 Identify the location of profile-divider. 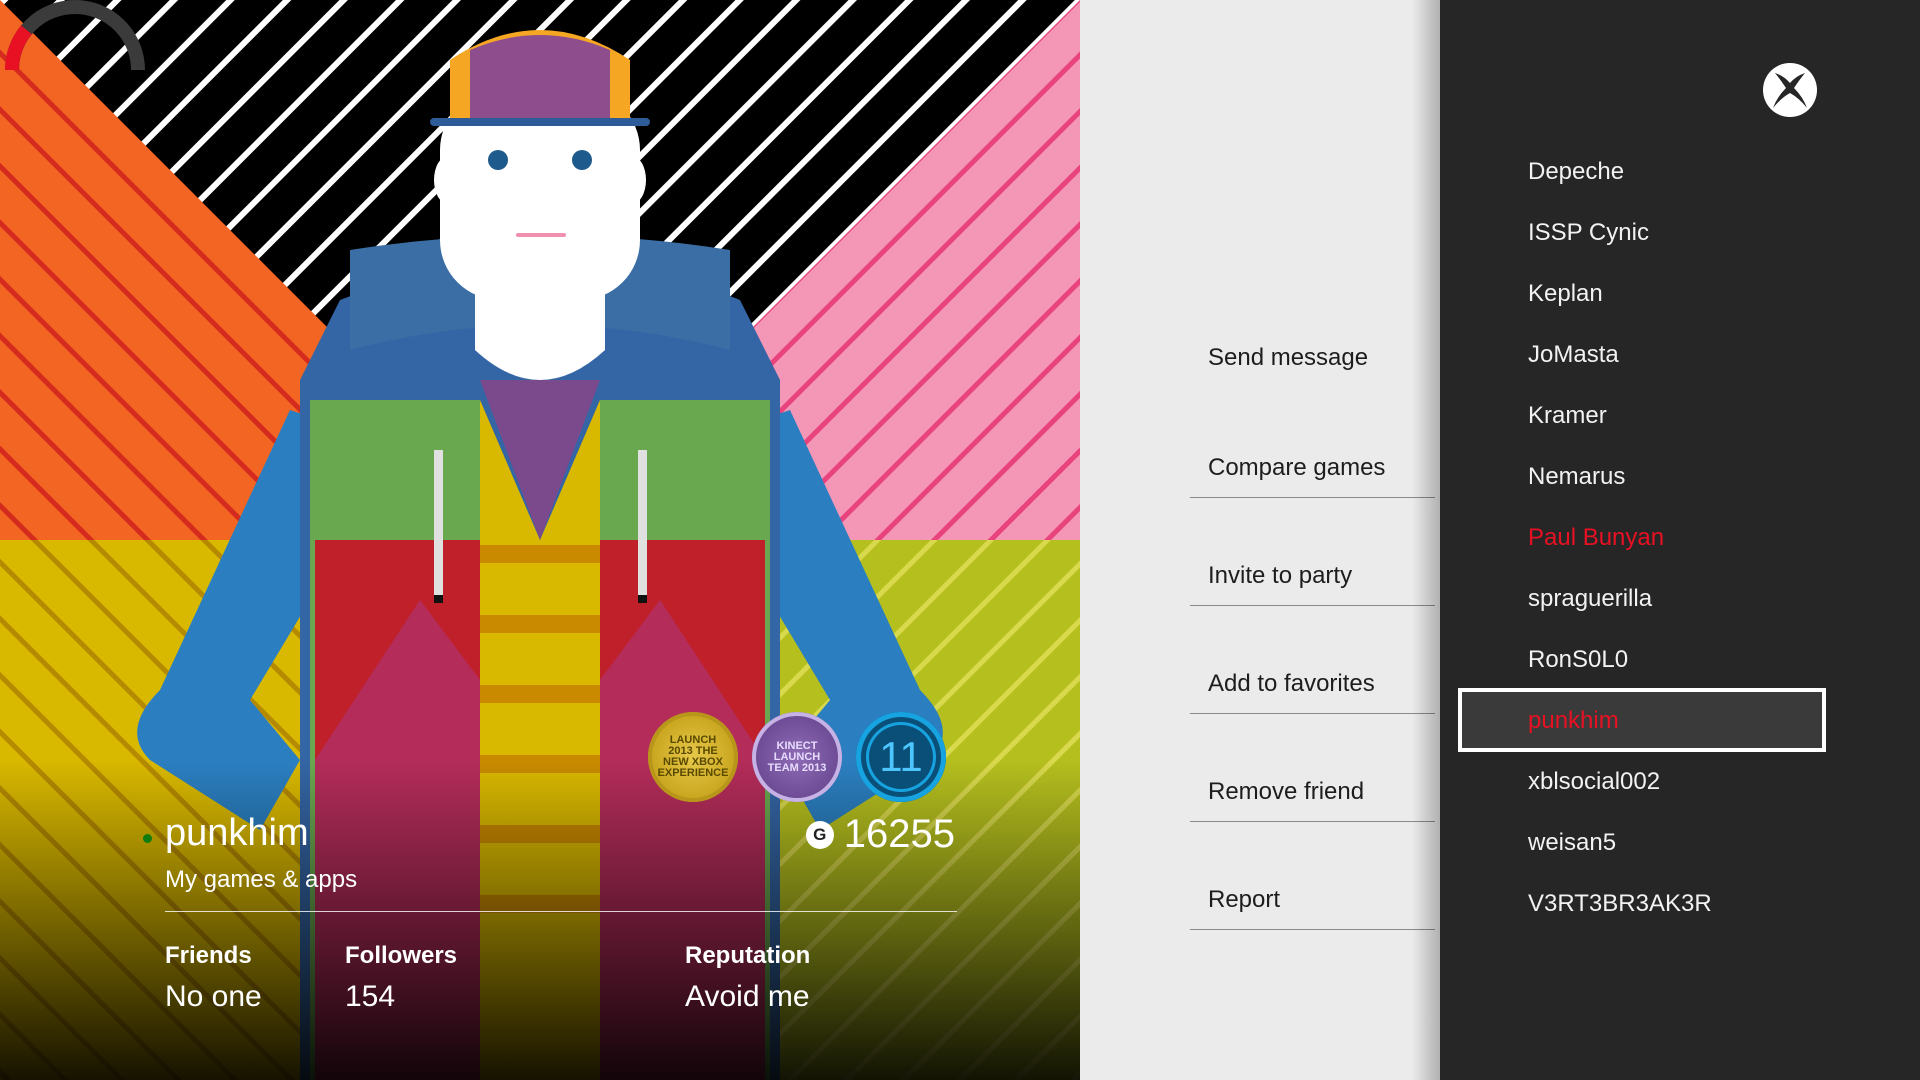
(561, 911).